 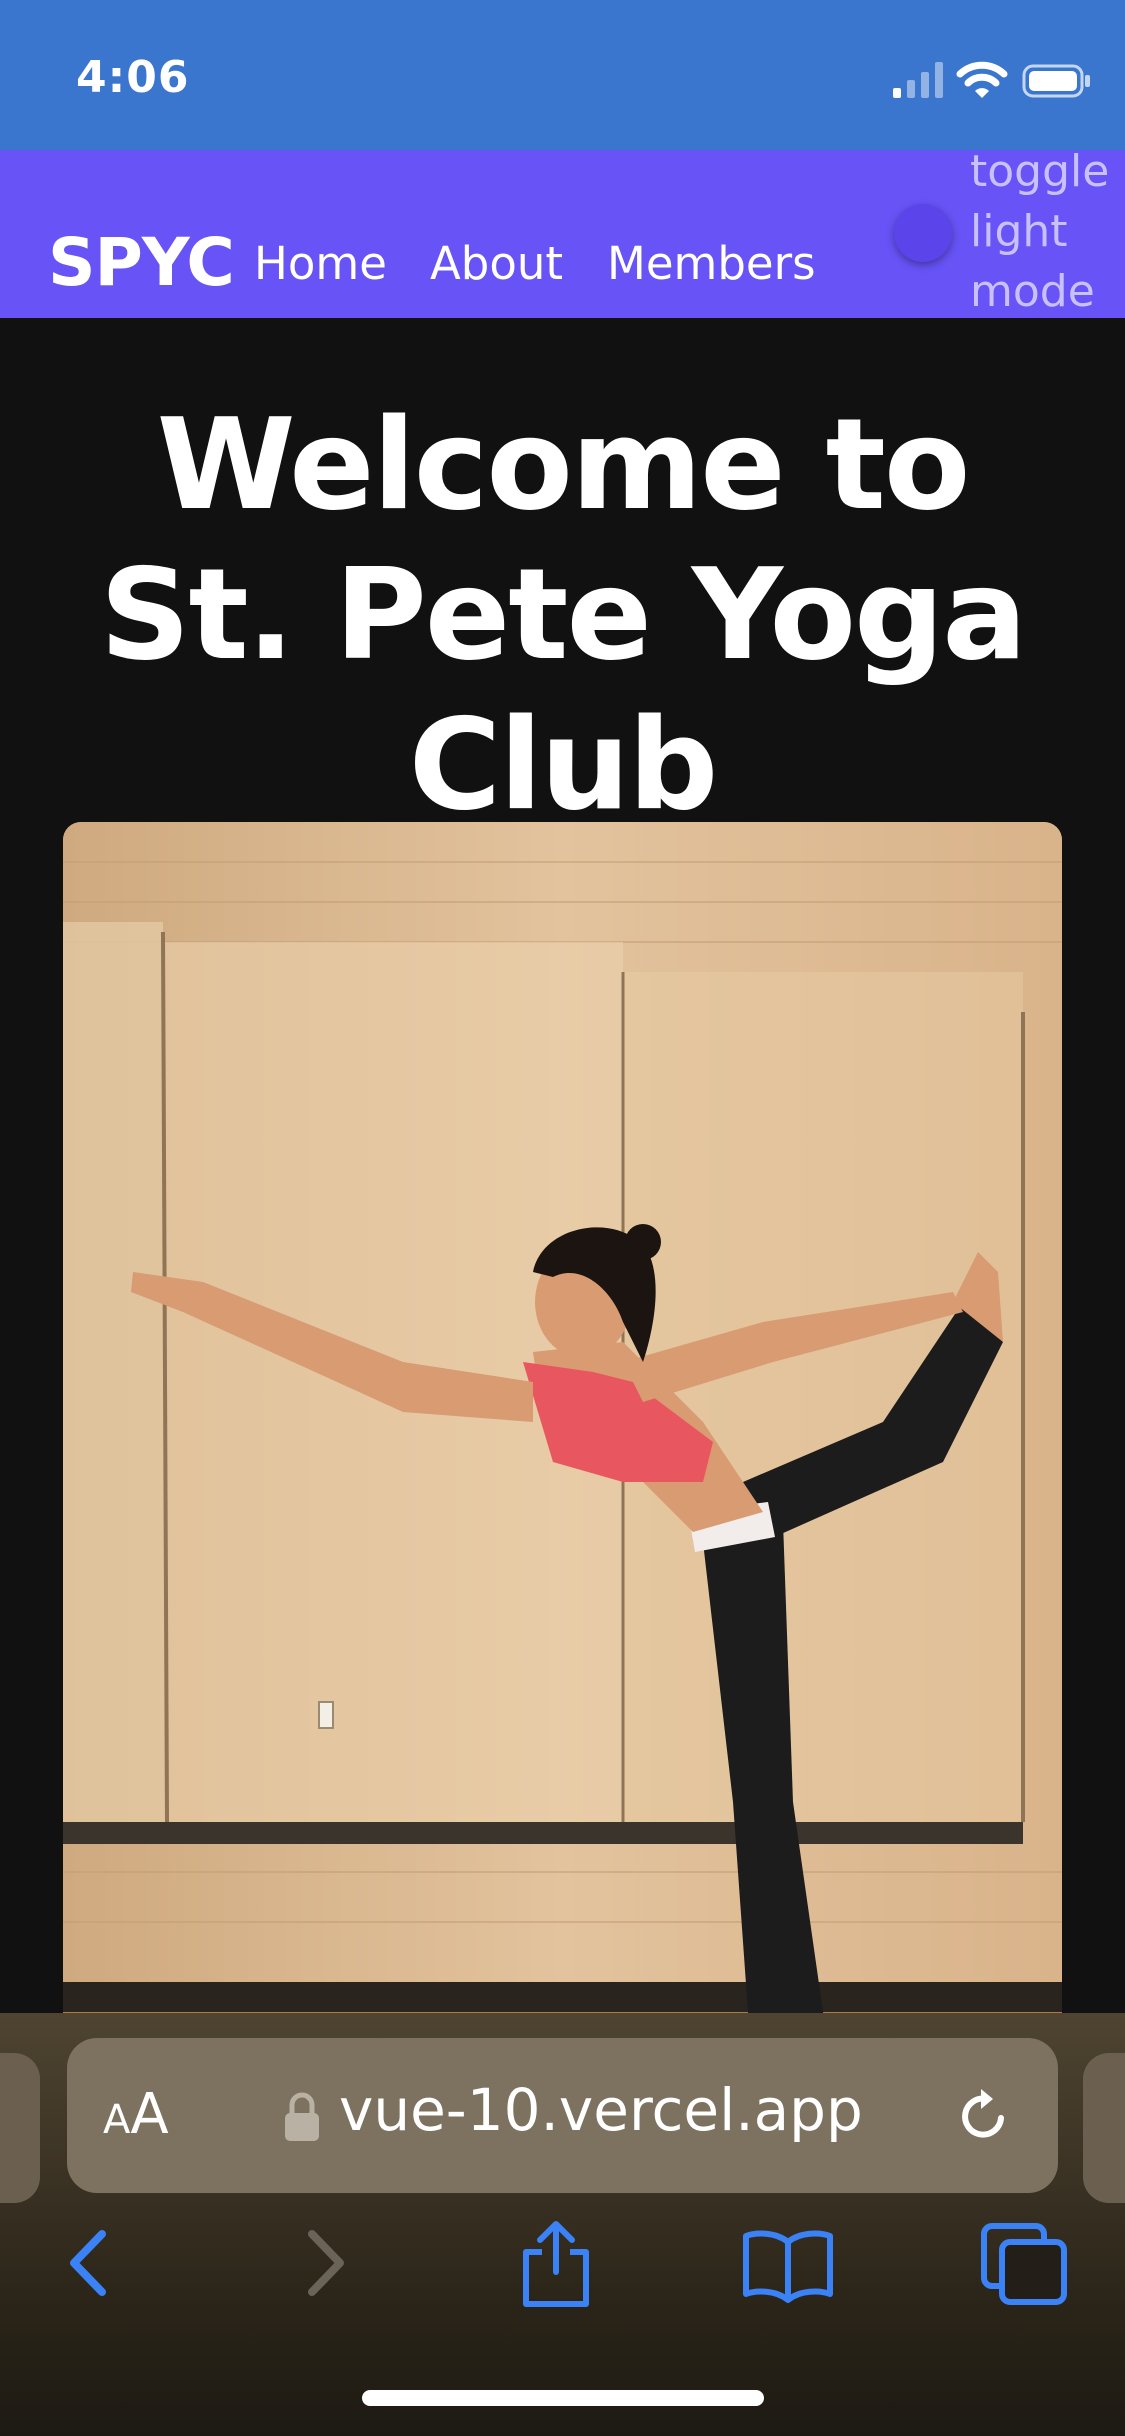 What do you see at coordinates (563, 2398) in the screenshot?
I see `home-indicator` at bounding box center [563, 2398].